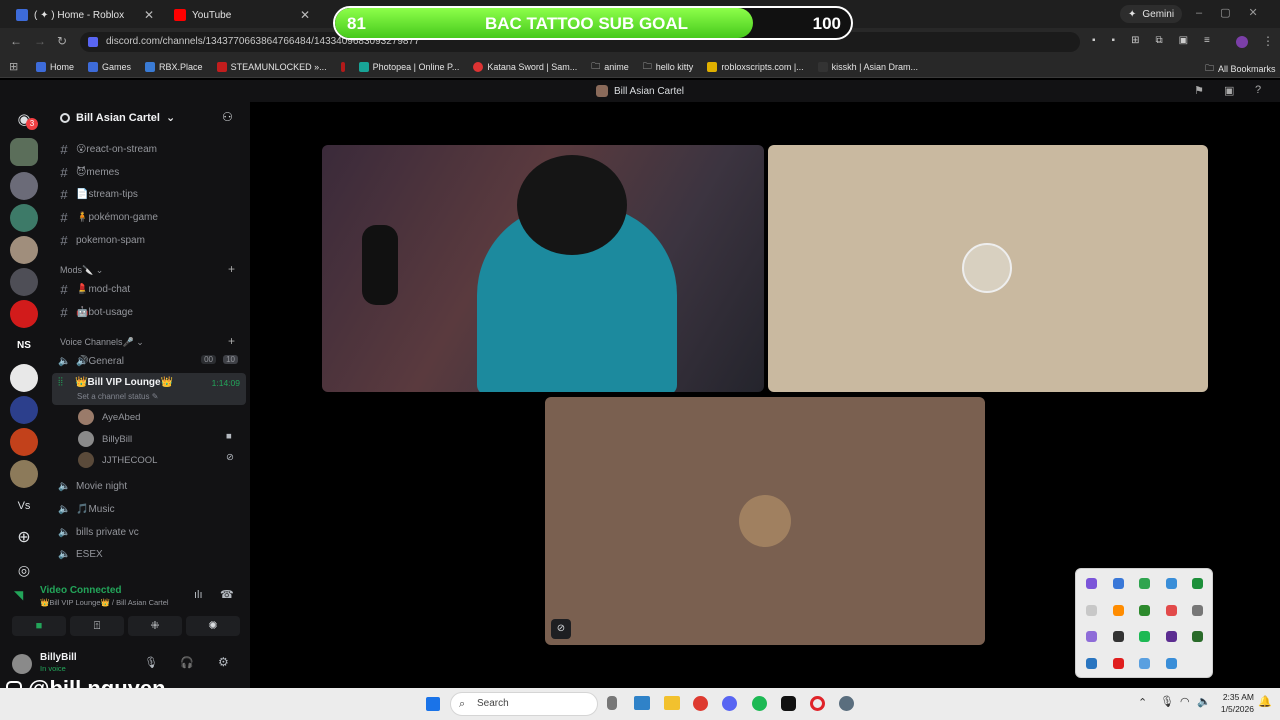 This screenshot has width=1280, height=720. I want to click on tab-youtube: YouTube ✕, so click(241, 15).